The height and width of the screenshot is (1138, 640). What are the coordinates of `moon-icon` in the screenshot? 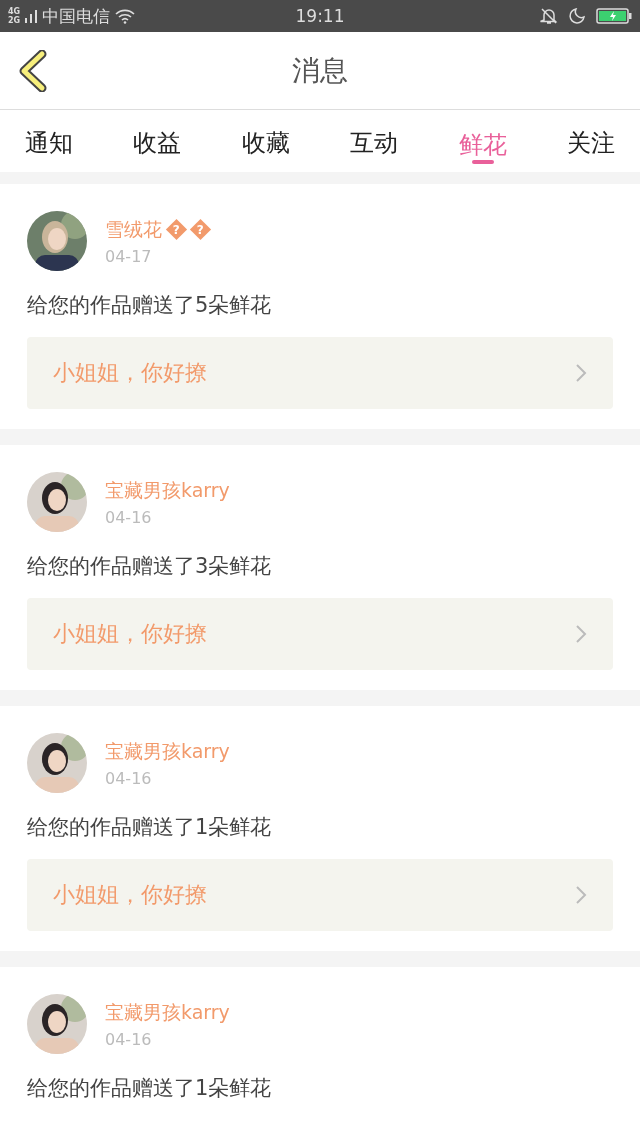 It's located at (577, 16).